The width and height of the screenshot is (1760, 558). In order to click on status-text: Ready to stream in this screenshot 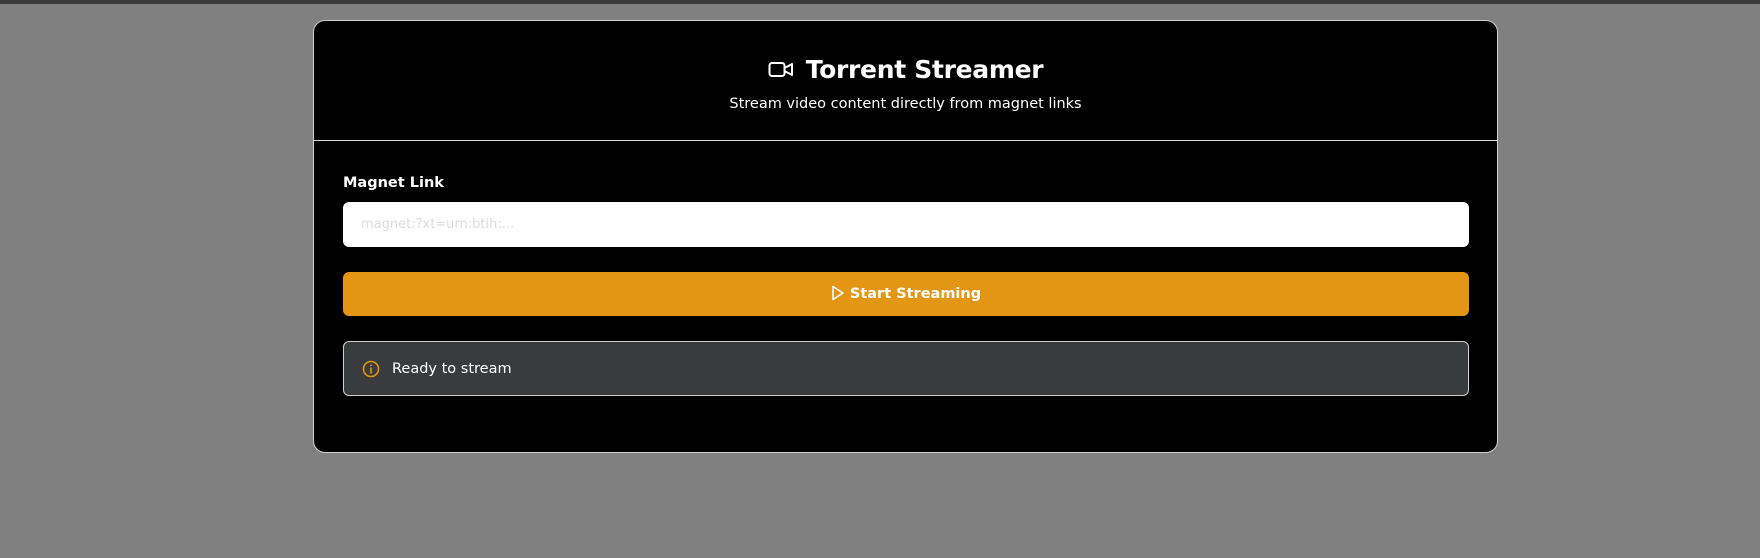, I will do `click(452, 368)`.